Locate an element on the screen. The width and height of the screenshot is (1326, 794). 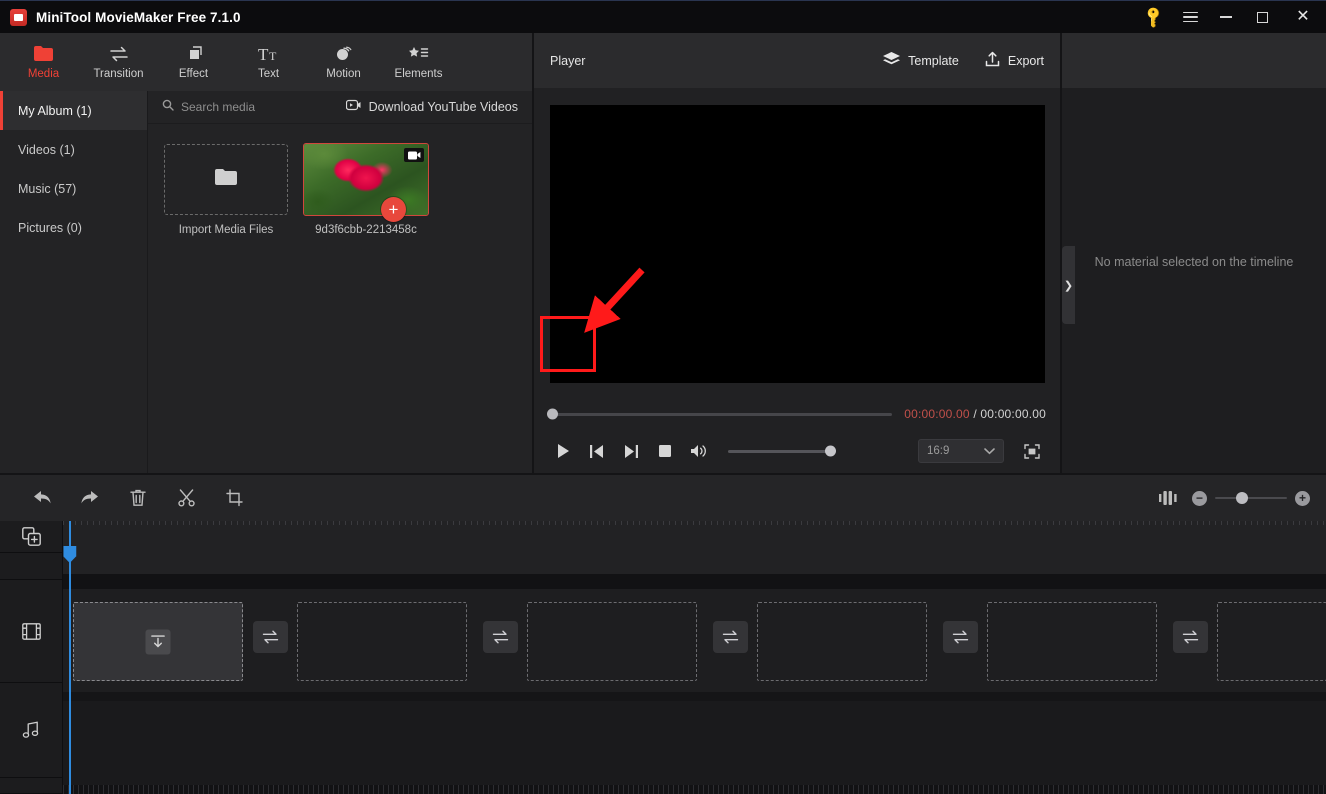
tab-elements: Elements is located at coordinates (418, 62).